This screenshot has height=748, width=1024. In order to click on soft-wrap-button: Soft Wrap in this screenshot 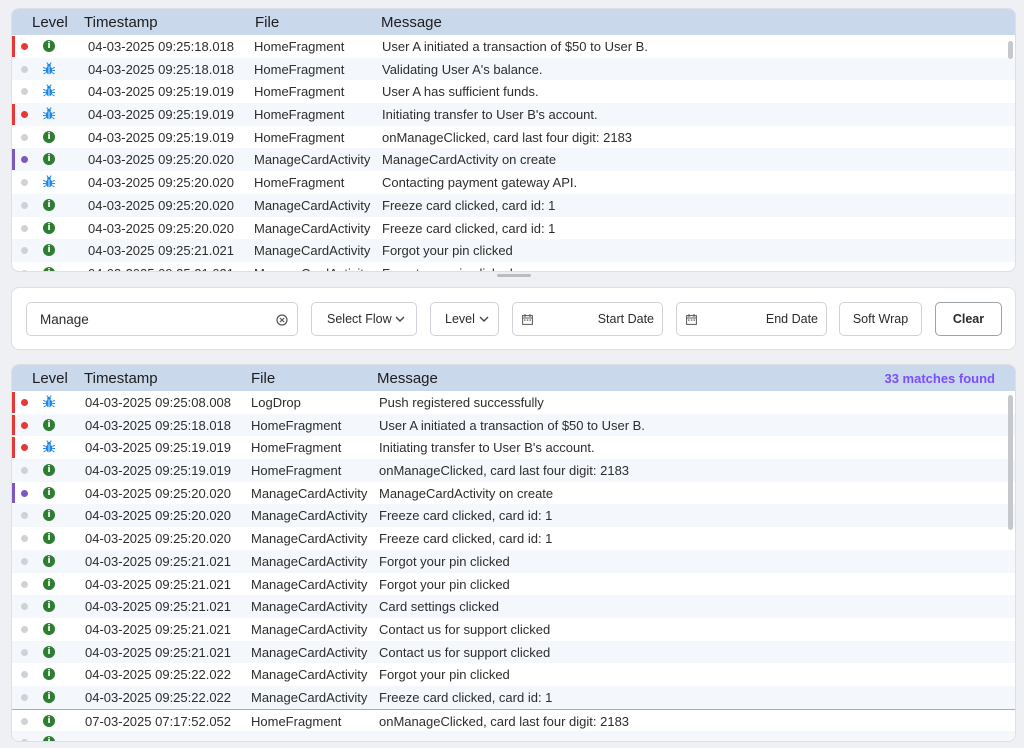, I will do `click(880, 319)`.